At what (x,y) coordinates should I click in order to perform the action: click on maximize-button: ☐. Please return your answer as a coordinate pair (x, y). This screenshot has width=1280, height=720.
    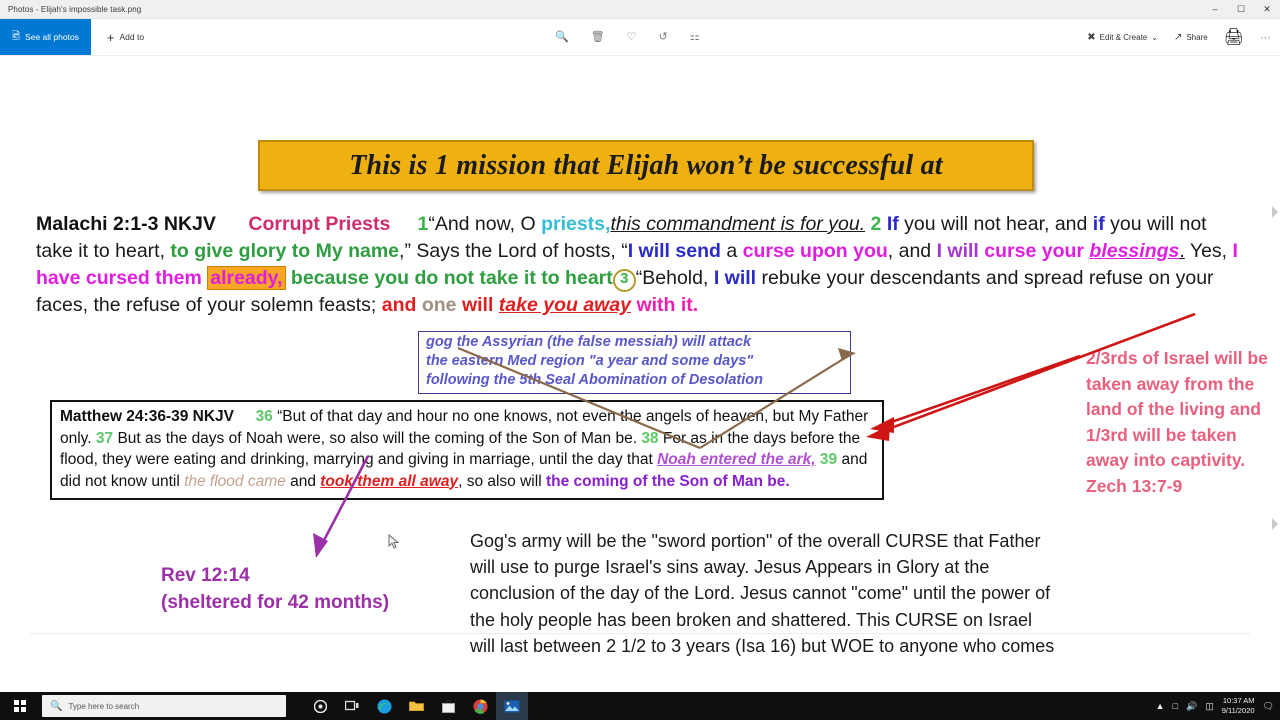
    Looking at the image, I should click on (1241, 9).